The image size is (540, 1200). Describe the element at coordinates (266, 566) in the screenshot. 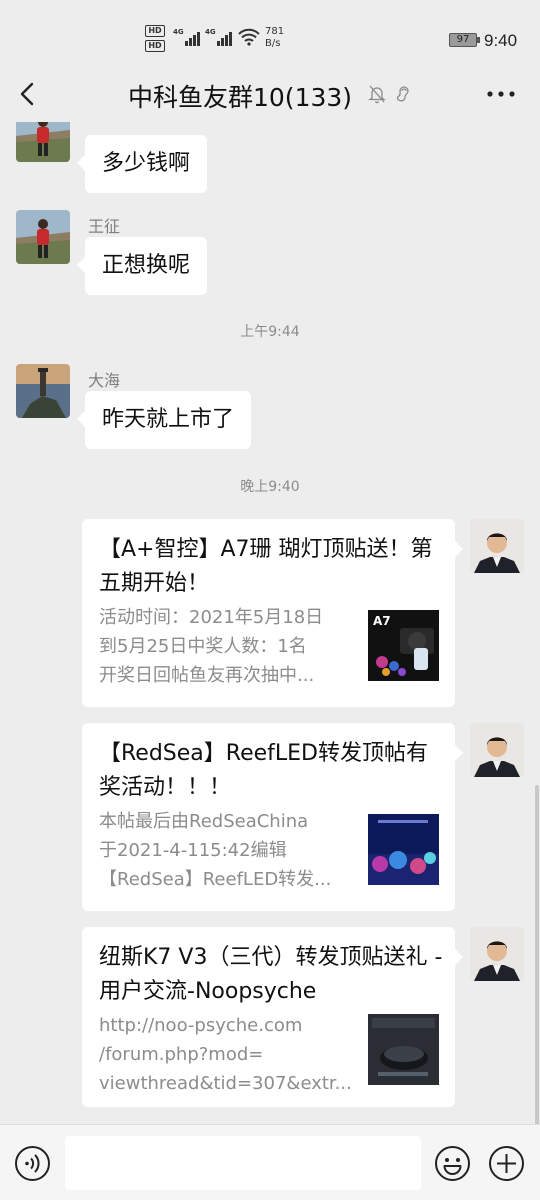

I see `link-card-title: 【A+智控】A7珊 瑚灯顶贴送！第五期开始！` at that location.